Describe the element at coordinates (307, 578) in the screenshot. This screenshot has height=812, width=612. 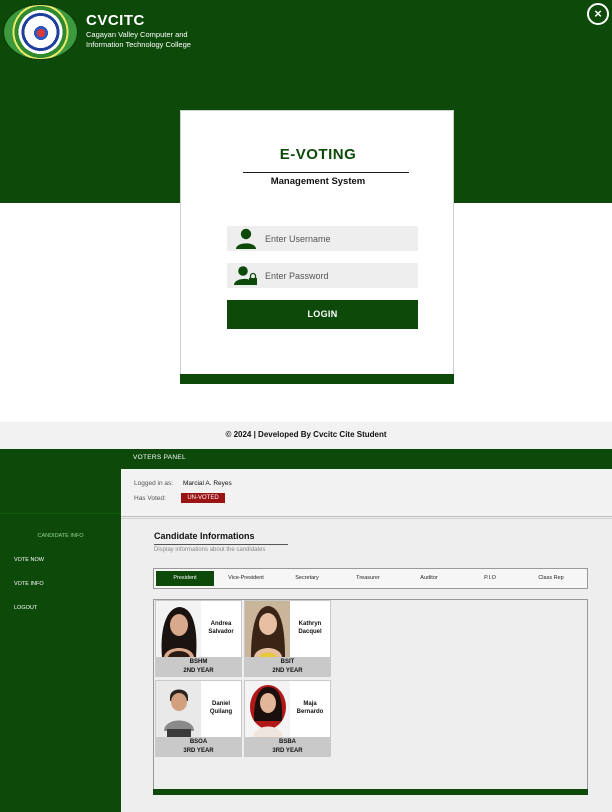
I see `tab-secretary: Secretary` at that location.